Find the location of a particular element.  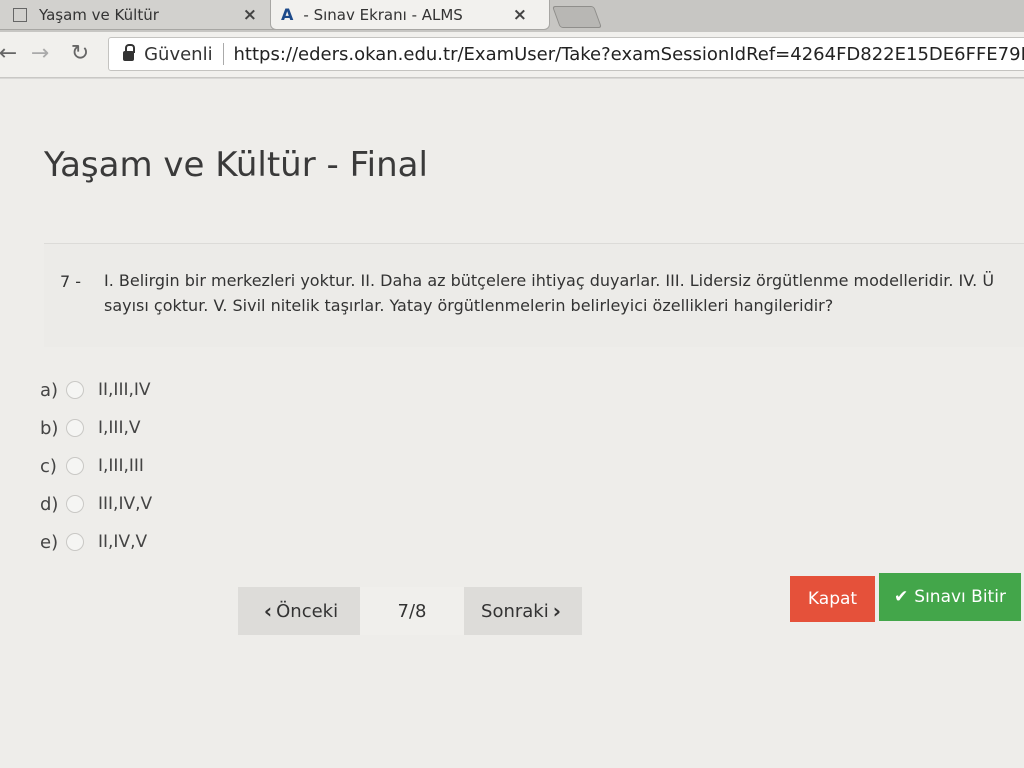

divider is located at coordinates (223, 54).